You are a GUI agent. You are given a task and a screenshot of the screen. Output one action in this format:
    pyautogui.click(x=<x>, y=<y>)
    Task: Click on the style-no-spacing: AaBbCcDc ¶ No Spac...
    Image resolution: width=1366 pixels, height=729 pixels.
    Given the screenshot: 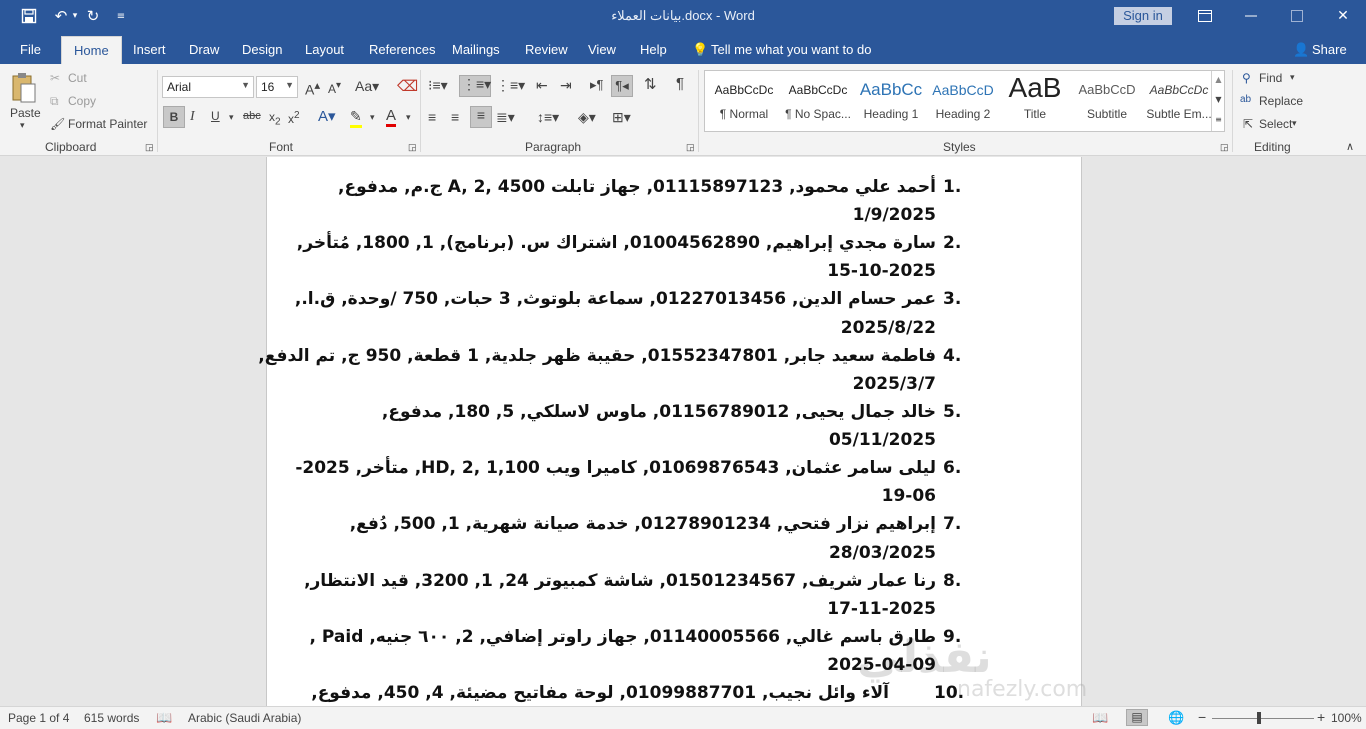 What is the action you would take?
    pyautogui.click(x=818, y=101)
    